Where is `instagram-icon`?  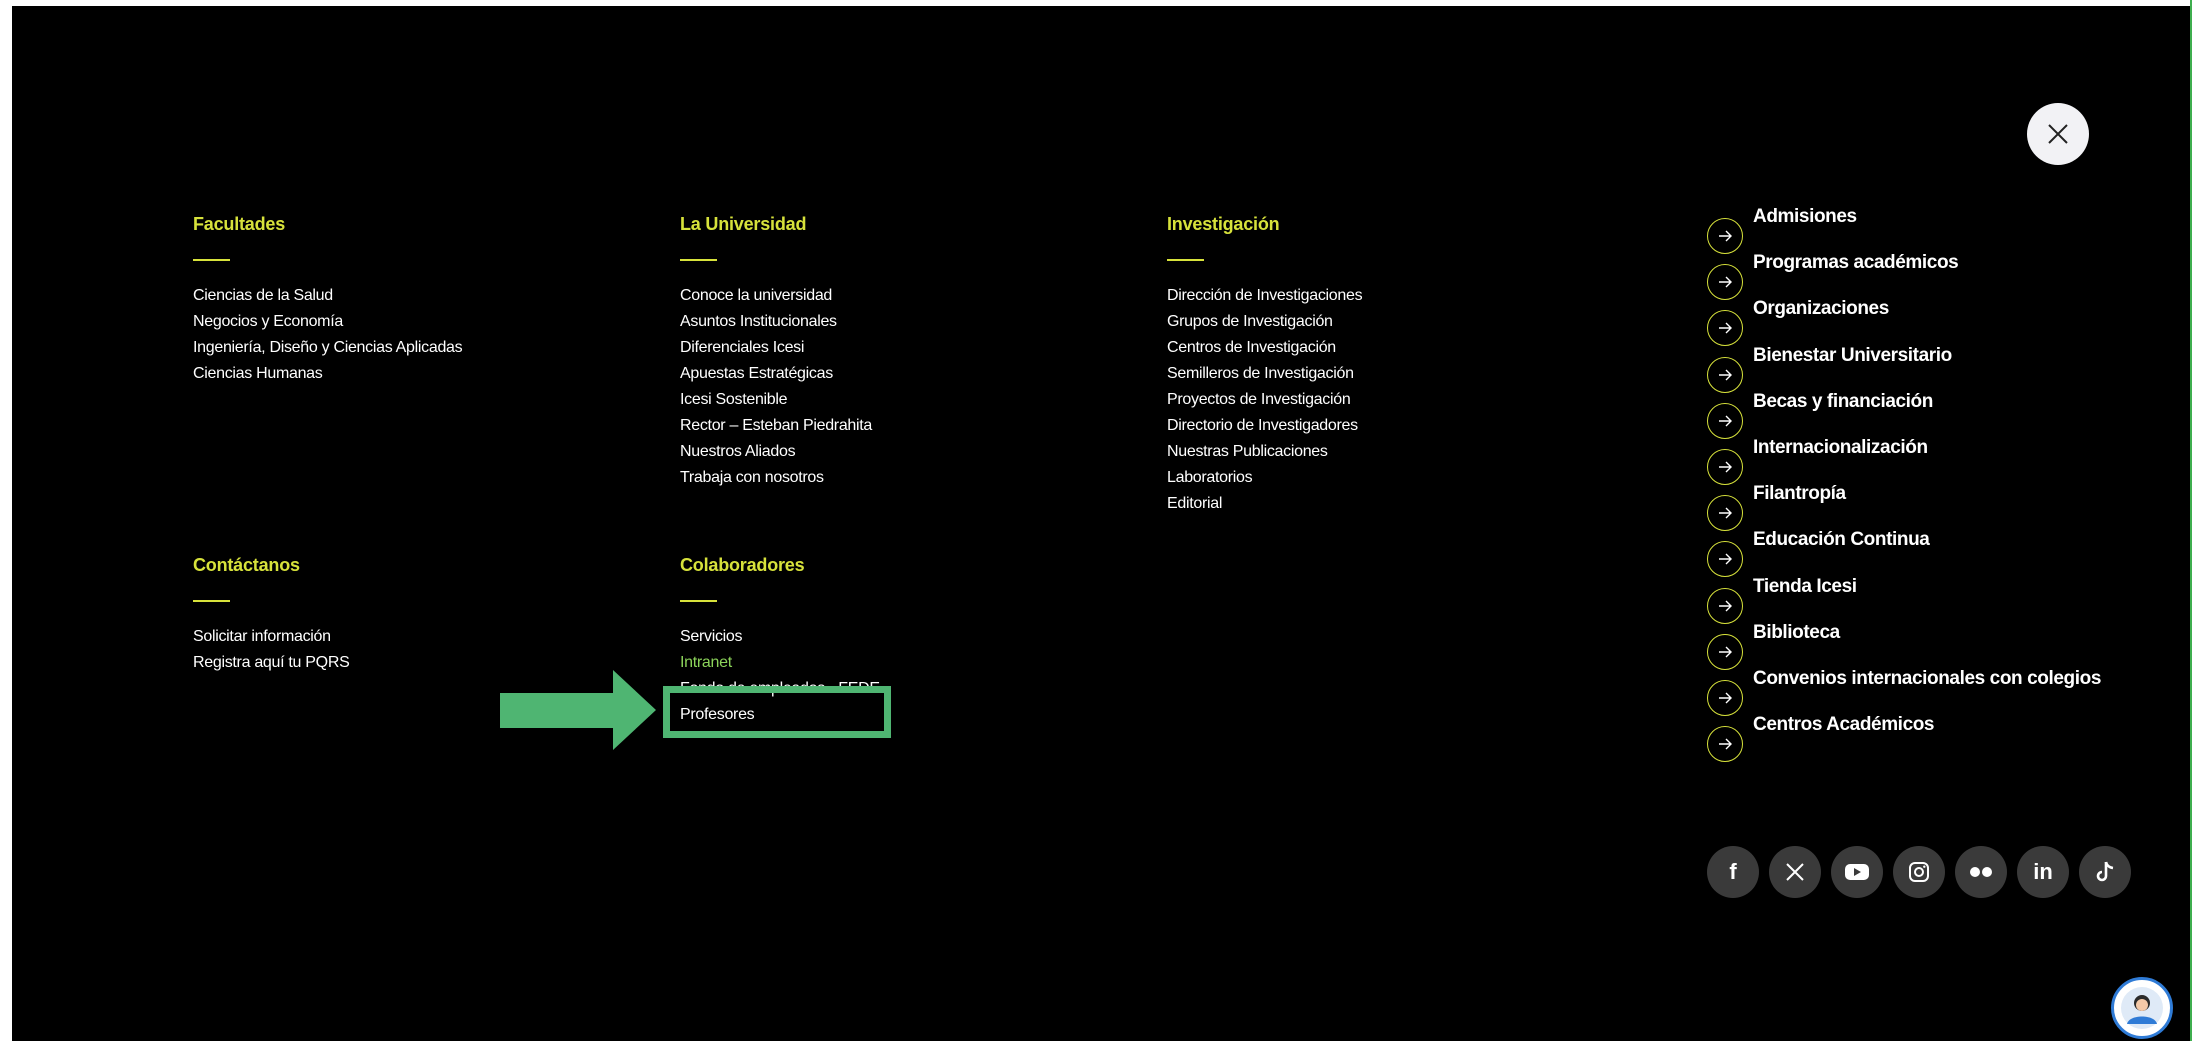
instagram-icon is located at coordinates (1919, 872).